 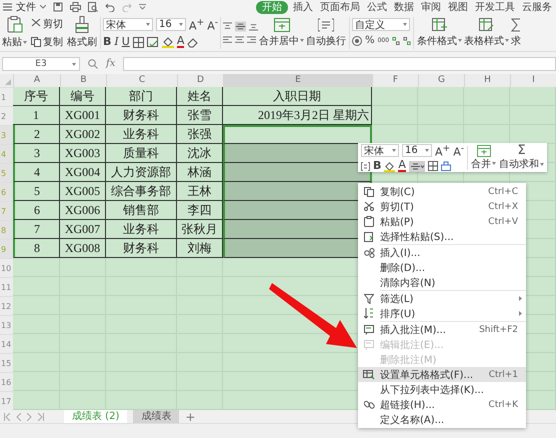 What do you see at coordinates (442, 221) in the screenshot?
I see `menu-item: 粘贴(P) Ctrl+V` at bounding box center [442, 221].